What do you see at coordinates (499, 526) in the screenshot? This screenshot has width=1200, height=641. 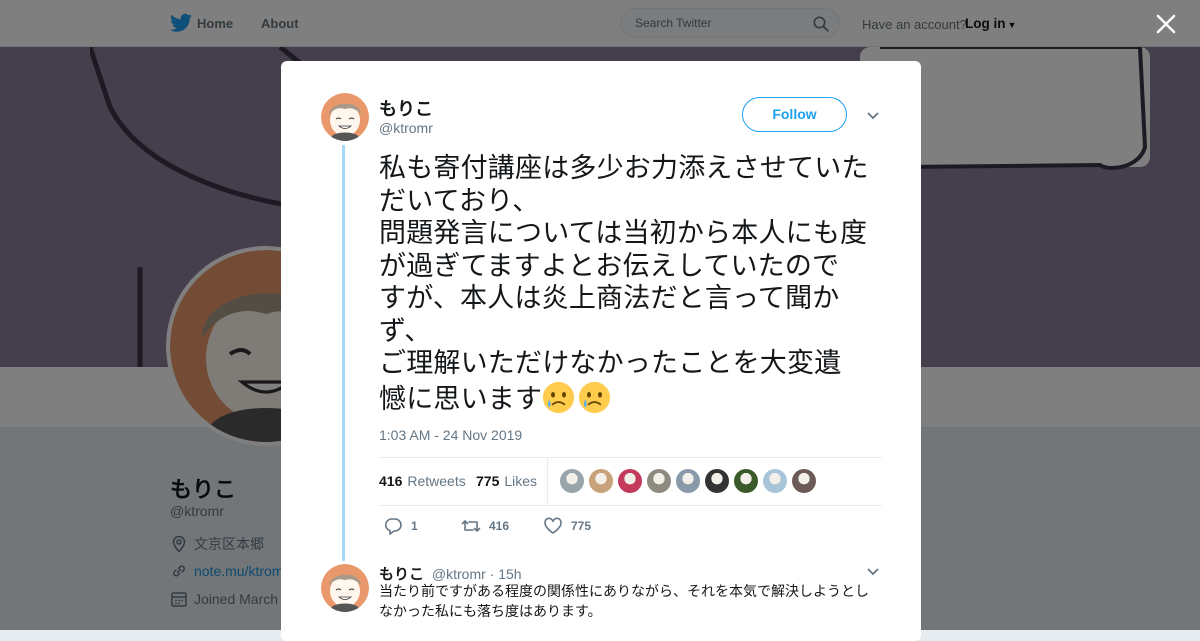 I see `retweet-count: 416` at bounding box center [499, 526].